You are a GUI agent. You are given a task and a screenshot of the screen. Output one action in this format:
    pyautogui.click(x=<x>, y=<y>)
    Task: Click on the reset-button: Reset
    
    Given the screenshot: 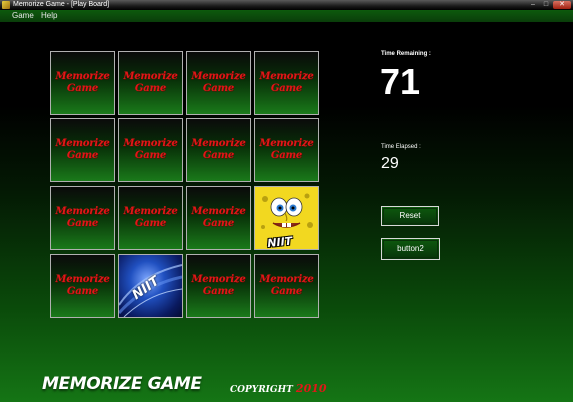 What is the action you would take?
    pyautogui.click(x=410, y=216)
    